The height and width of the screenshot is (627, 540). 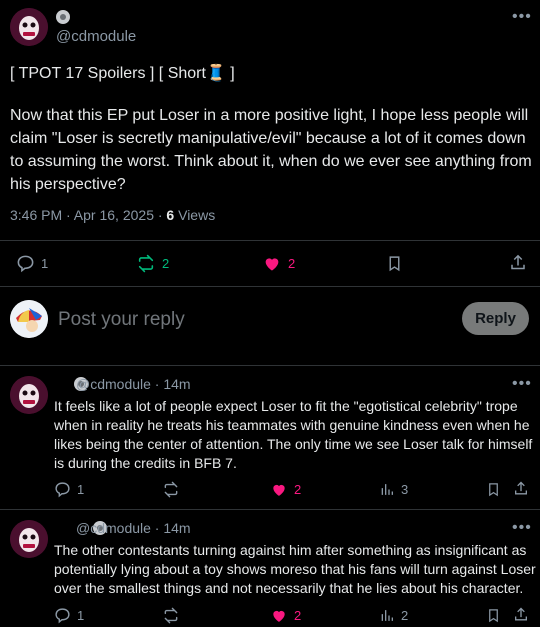 What do you see at coordinates (166, 263) in the screenshot?
I see `repost-count: 2` at bounding box center [166, 263].